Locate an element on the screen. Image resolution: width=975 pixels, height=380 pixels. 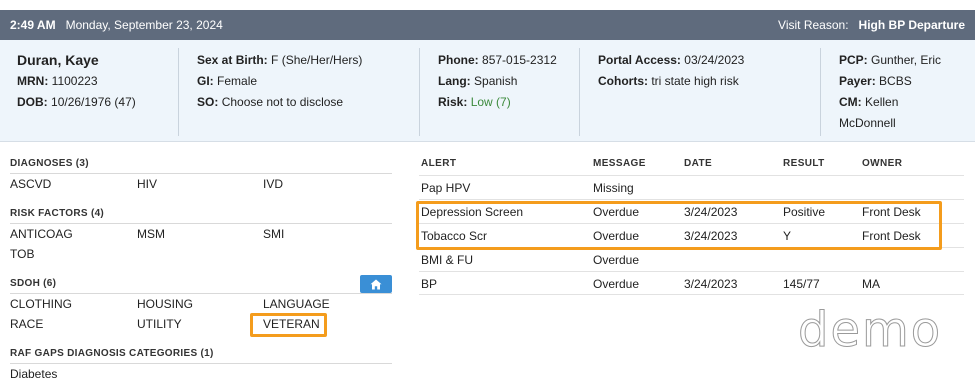
lang-value: Spanish is located at coordinates (496, 81).